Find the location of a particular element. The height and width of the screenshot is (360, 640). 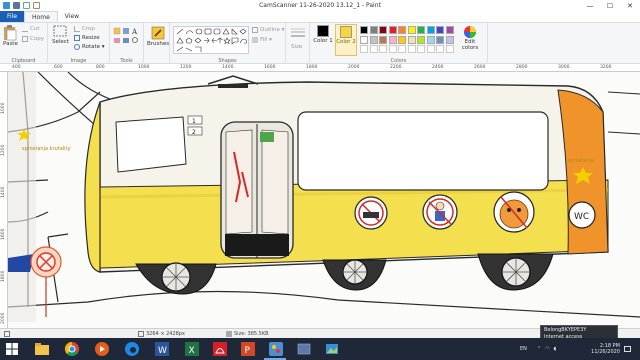

fill-bucket-icon is located at coordinates (255, 40).